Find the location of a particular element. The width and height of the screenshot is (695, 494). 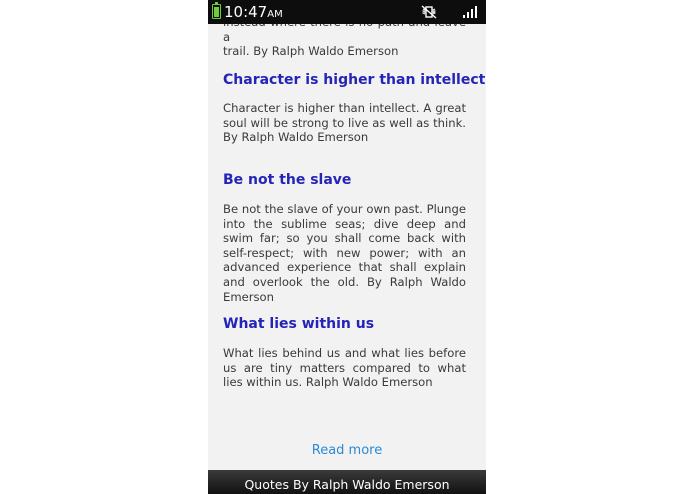

quote-title: Be not the slave is located at coordinates (287, 180).